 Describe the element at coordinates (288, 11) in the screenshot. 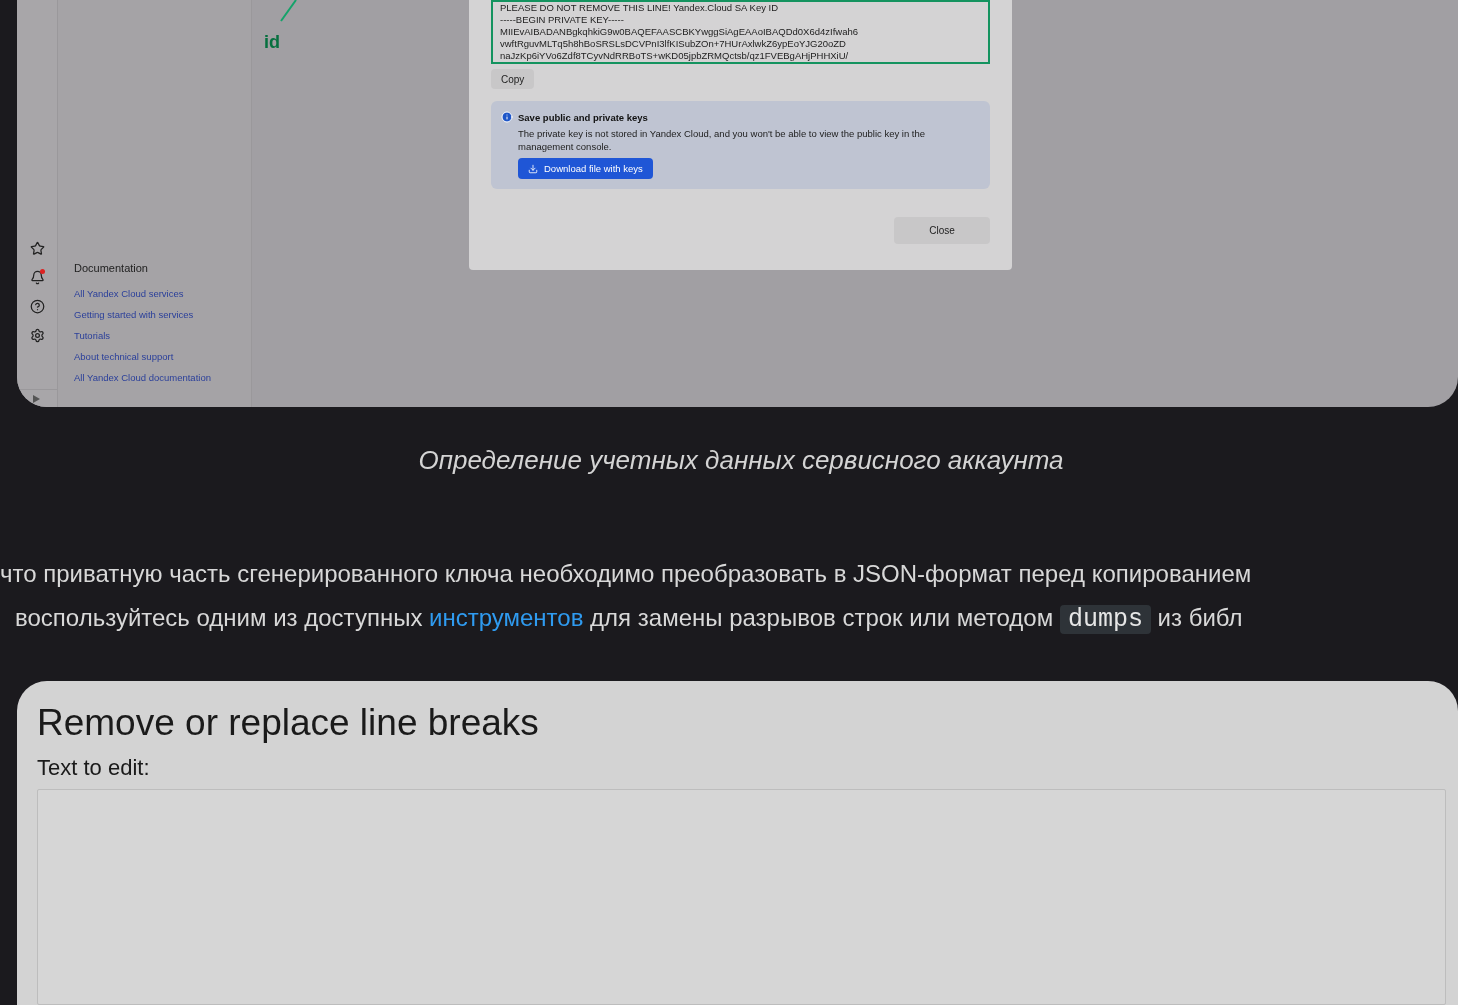

I see `annotation-line` at that location.